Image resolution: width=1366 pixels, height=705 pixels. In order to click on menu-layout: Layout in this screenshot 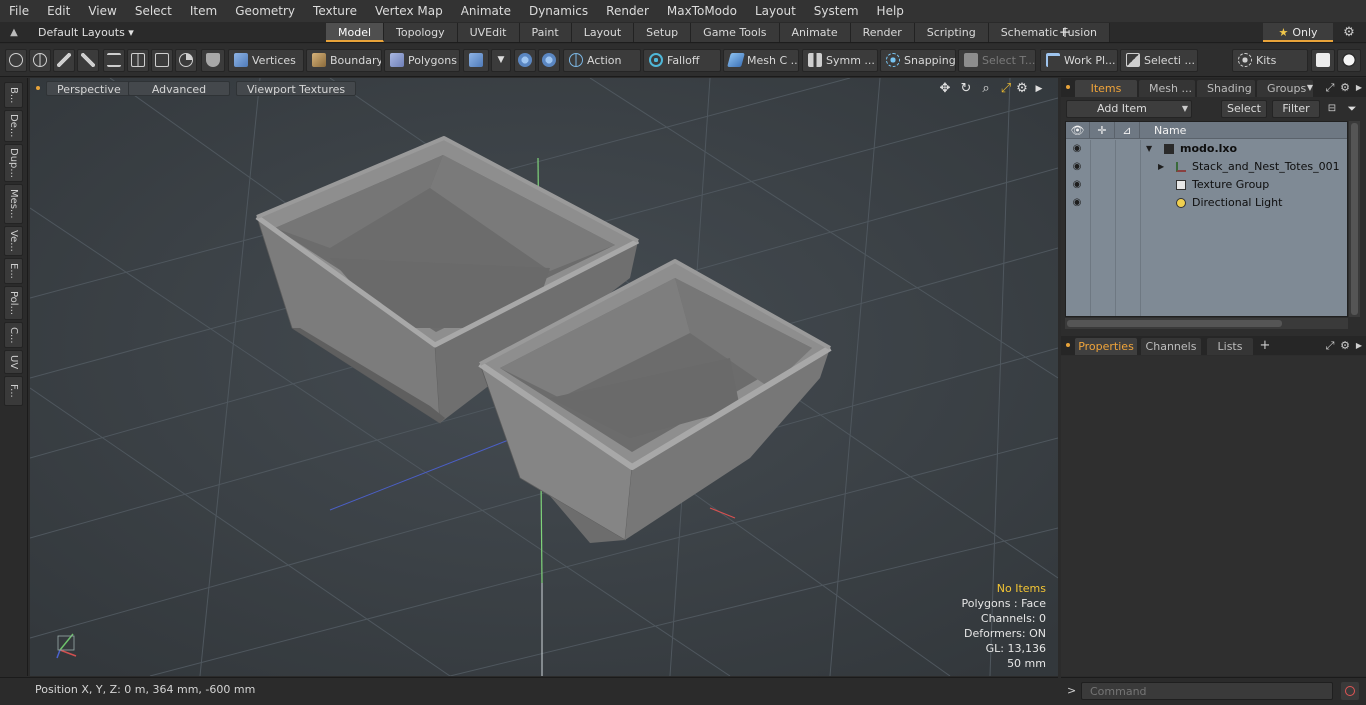, I will do `click(775, 11)`.